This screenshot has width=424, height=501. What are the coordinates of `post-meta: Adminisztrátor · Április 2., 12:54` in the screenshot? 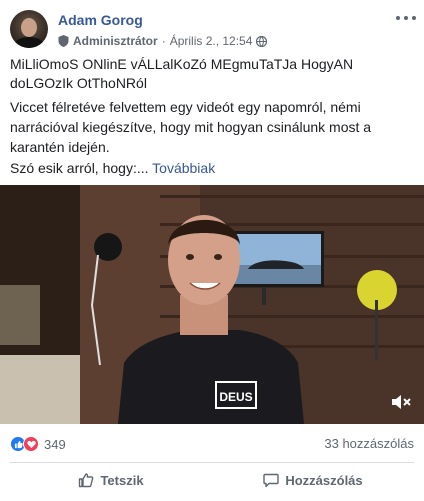 It's located at (163, 41).